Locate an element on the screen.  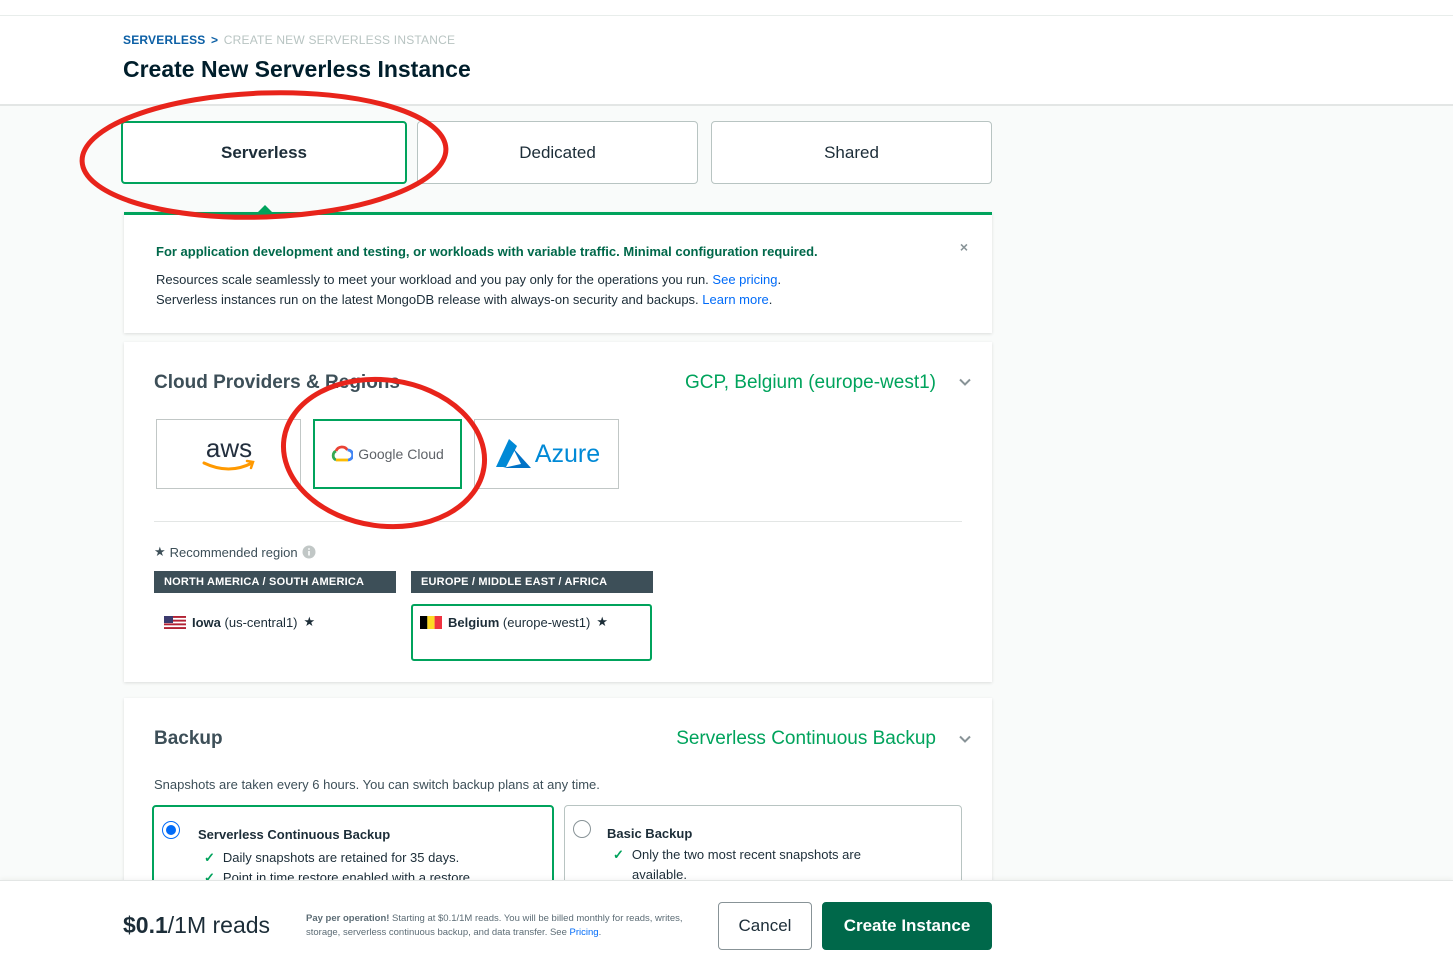
region-option-belgium: Belgium (europe-west1) ★ is located at coordinates (514, 622).